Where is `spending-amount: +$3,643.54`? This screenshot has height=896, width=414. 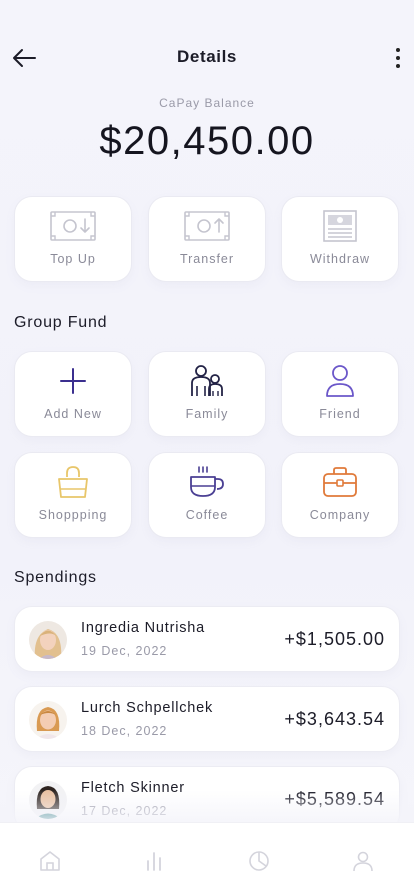 spending-amount: +$3,643.54 is located at coordinates (334, 719).